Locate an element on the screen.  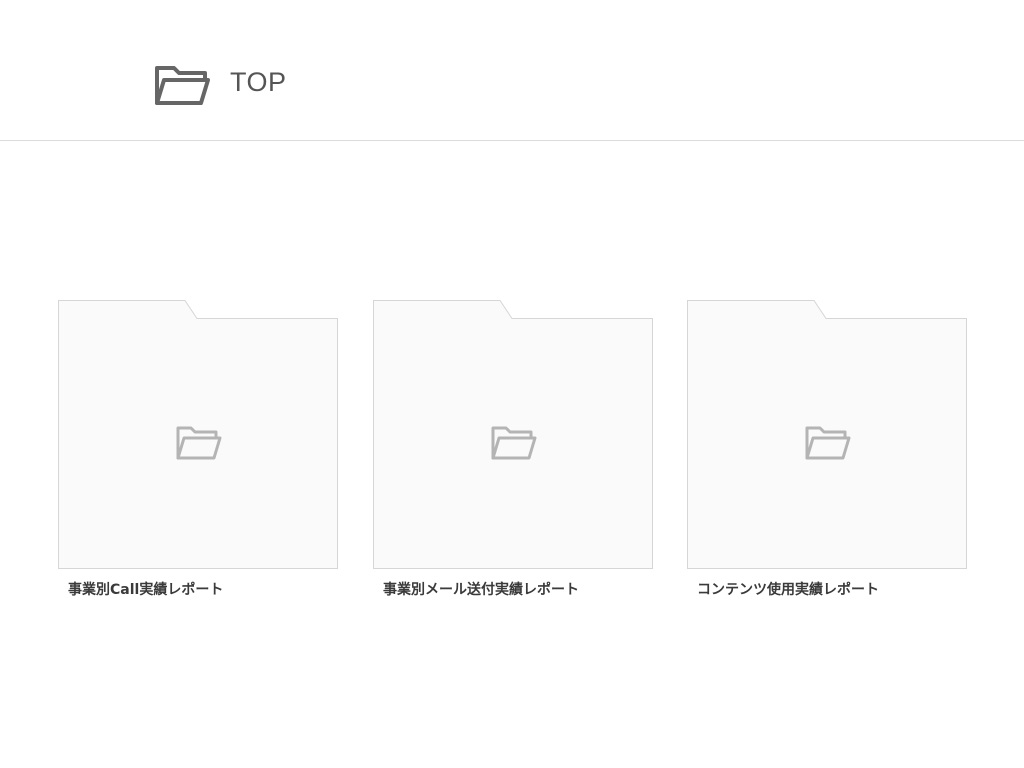
folder-card-mail-report: 事業別メール送付実績レポート is located at coordinates (513, 450).